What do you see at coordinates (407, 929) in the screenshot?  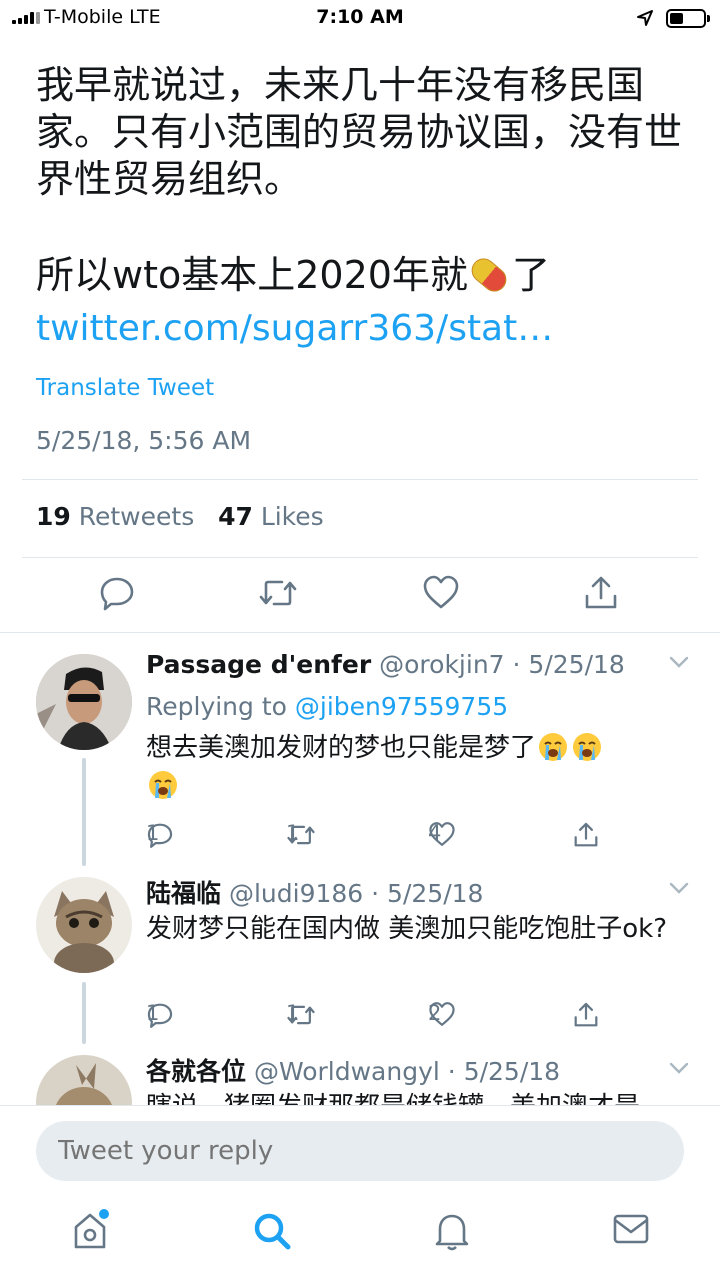 I see `reply-text: 发财梦只能在国内做 美澳加只能吃饱肚子ok?` at bounding box center [407, 929].